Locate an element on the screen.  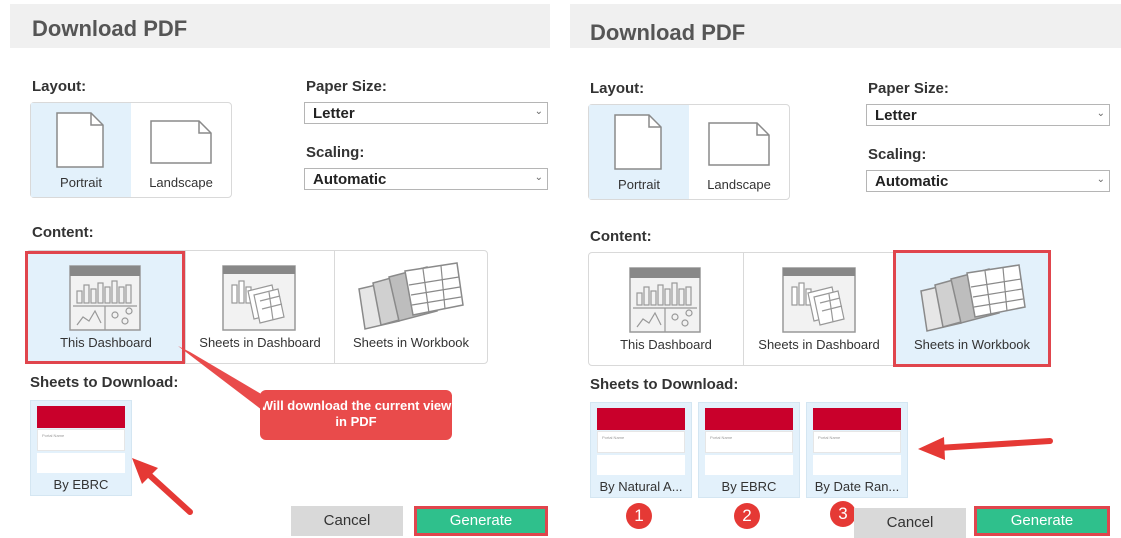
content-this-dashboard-option: This Dashboard is located at coordinates (666, 309).